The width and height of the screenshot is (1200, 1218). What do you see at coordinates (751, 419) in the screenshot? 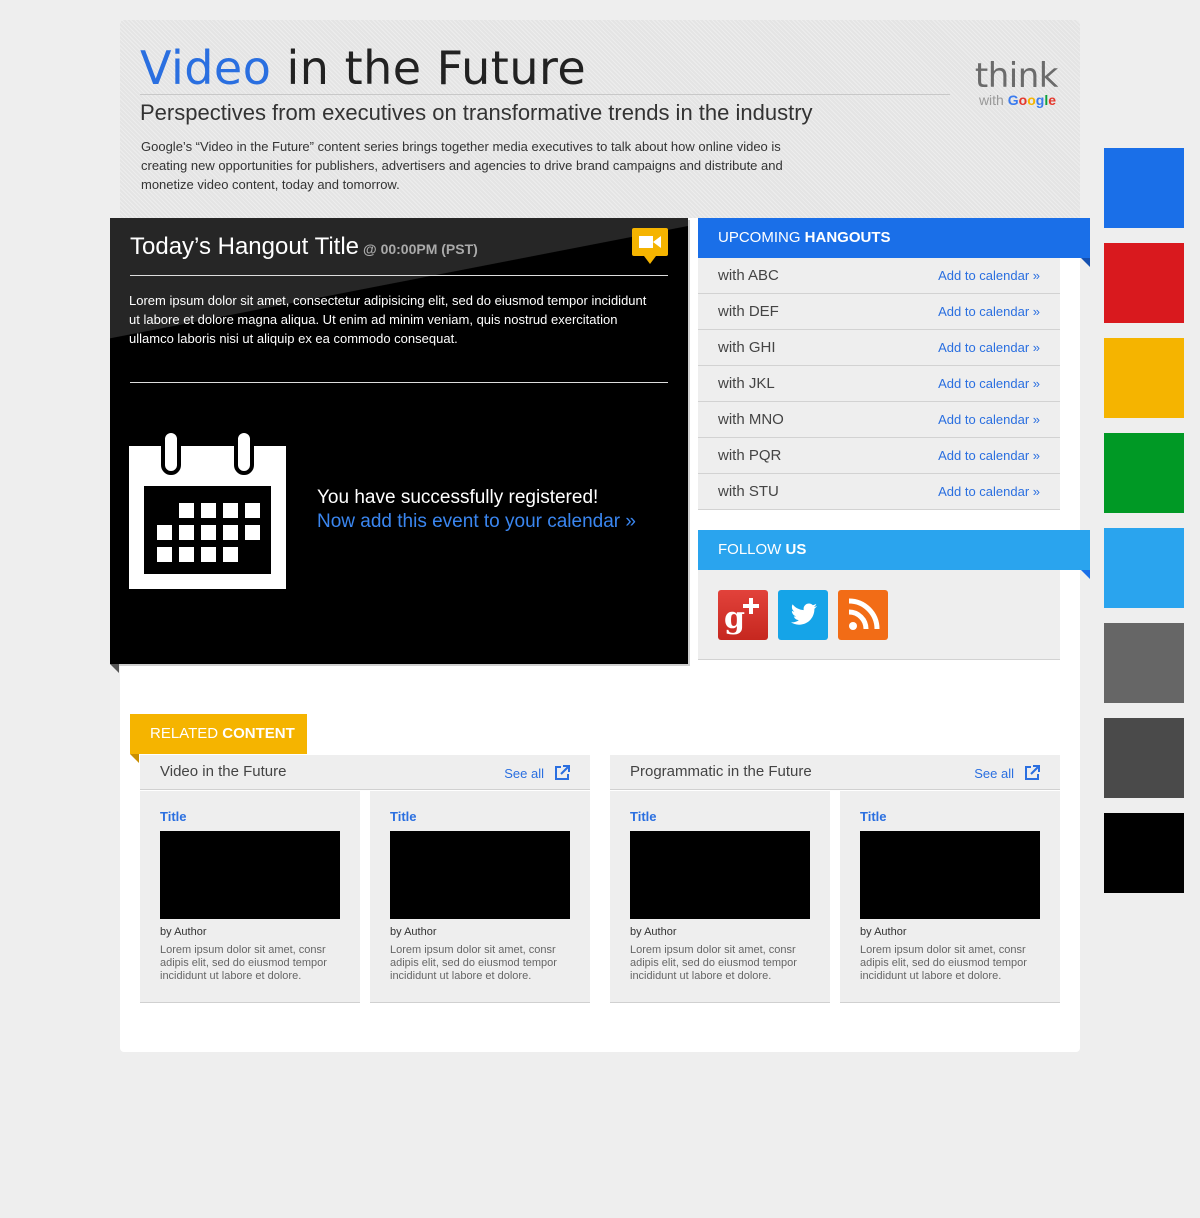
I see `hangout-row-name: with MNO` at bounding box center [751, 419].